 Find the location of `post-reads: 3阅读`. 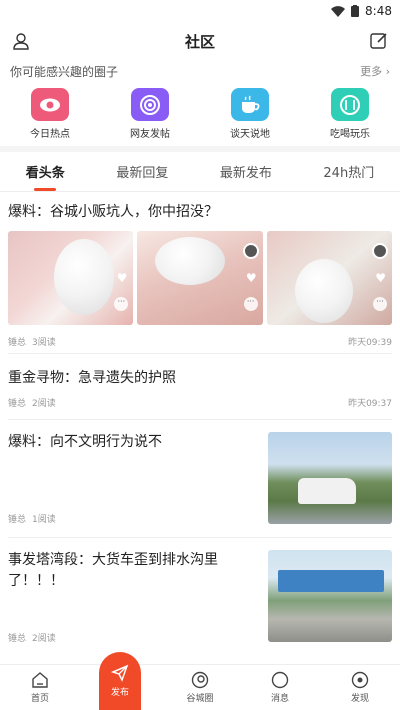

post-reads: 3阅读 is located at coordinates (44, 343).